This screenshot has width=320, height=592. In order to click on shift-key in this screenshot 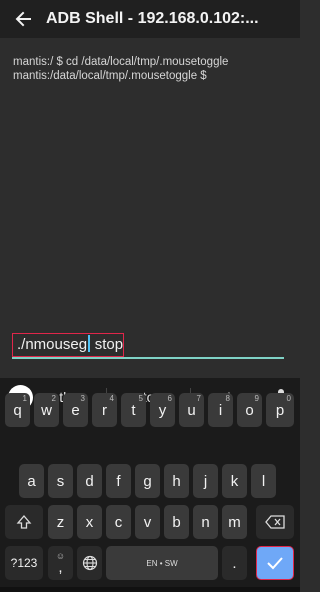, I will do `click(24, 522)`.